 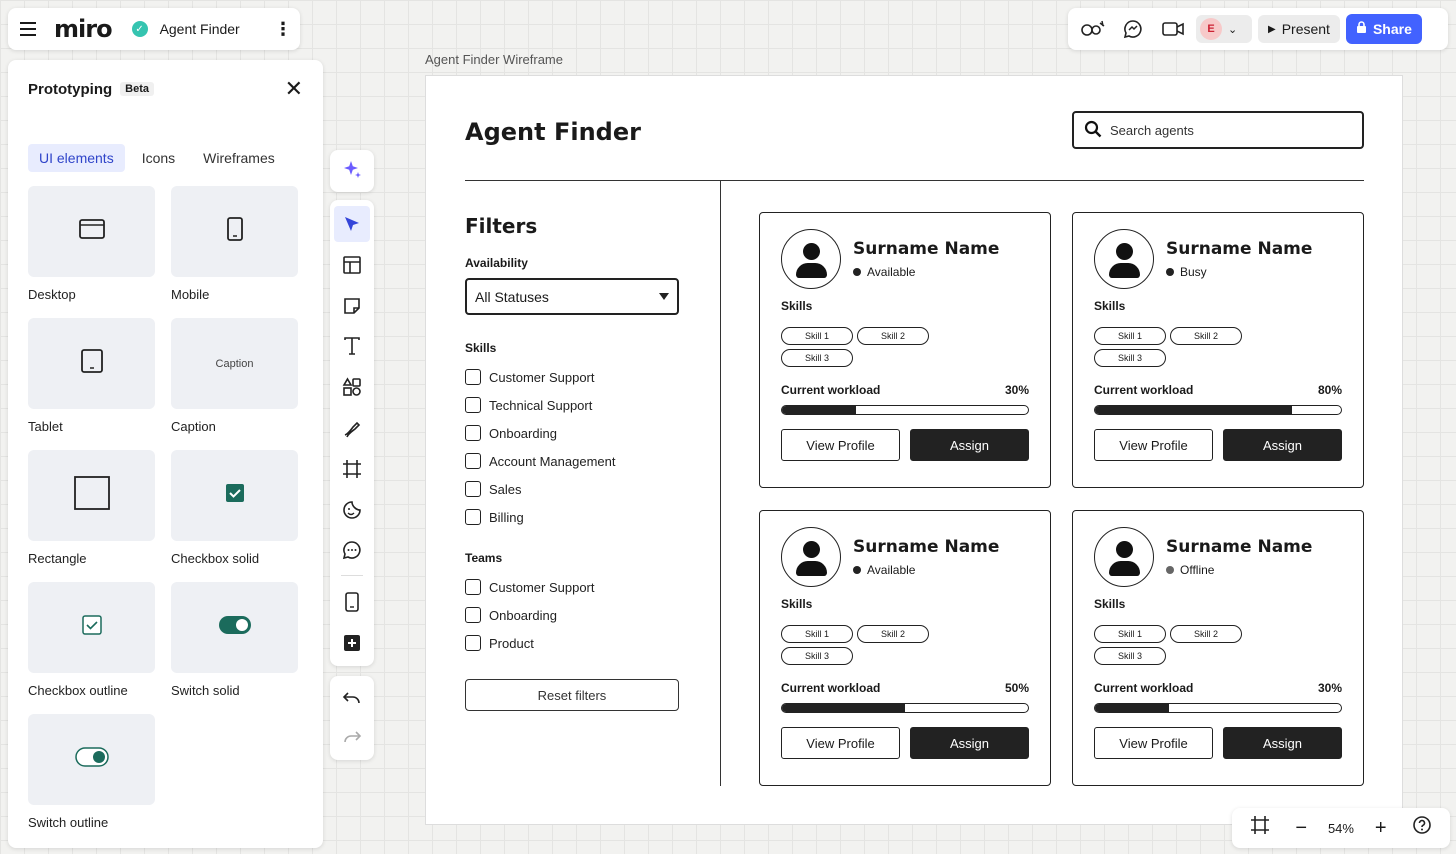 I want to click on help-icon, so click(x=1422, y=828).